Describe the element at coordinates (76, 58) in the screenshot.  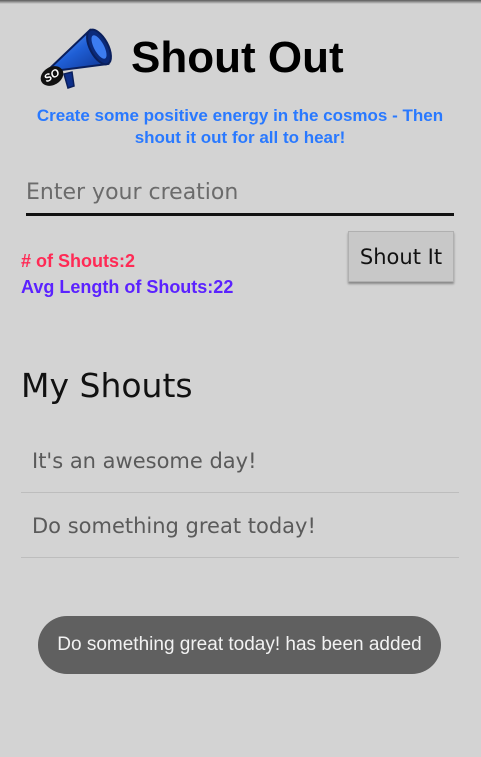
I see `megaphone-icon: SO` at that location.